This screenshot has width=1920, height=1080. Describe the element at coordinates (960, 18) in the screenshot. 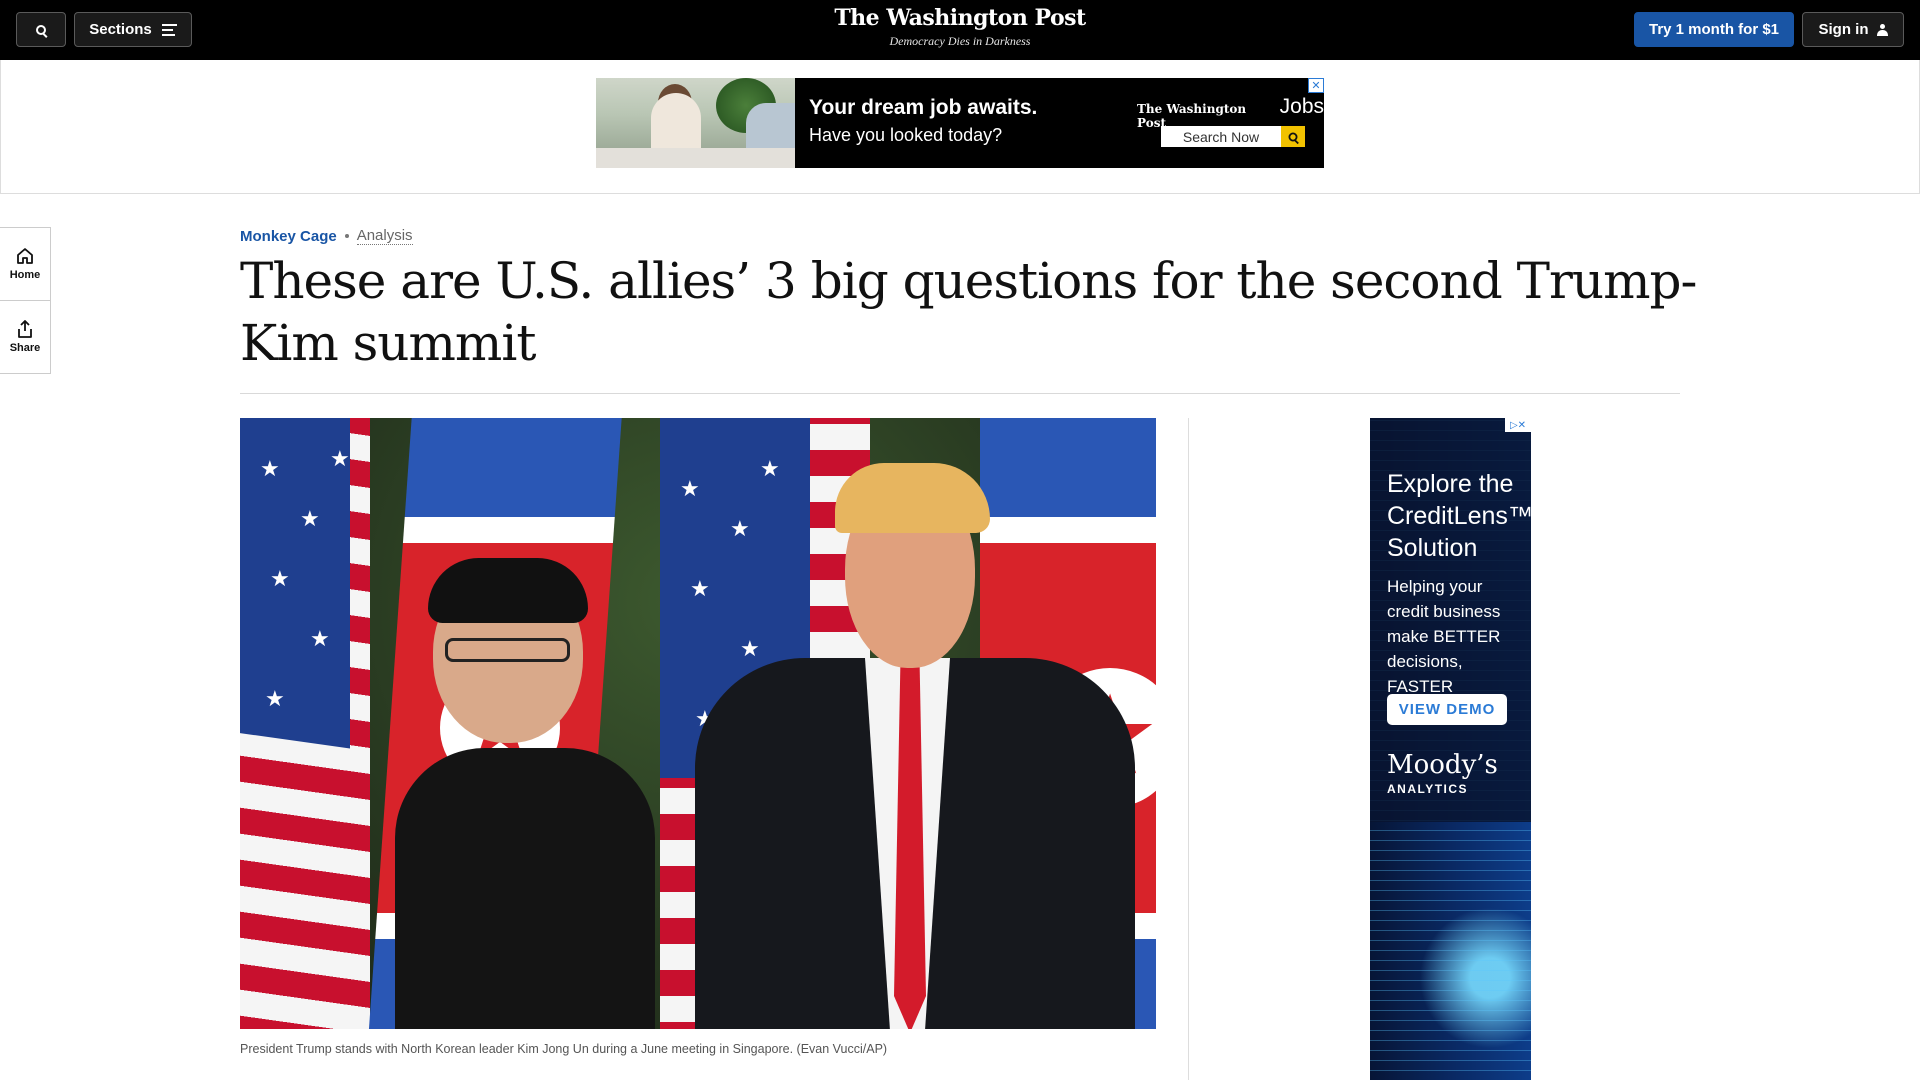

I see `logo-wordmark: The Washington Post` at that location.